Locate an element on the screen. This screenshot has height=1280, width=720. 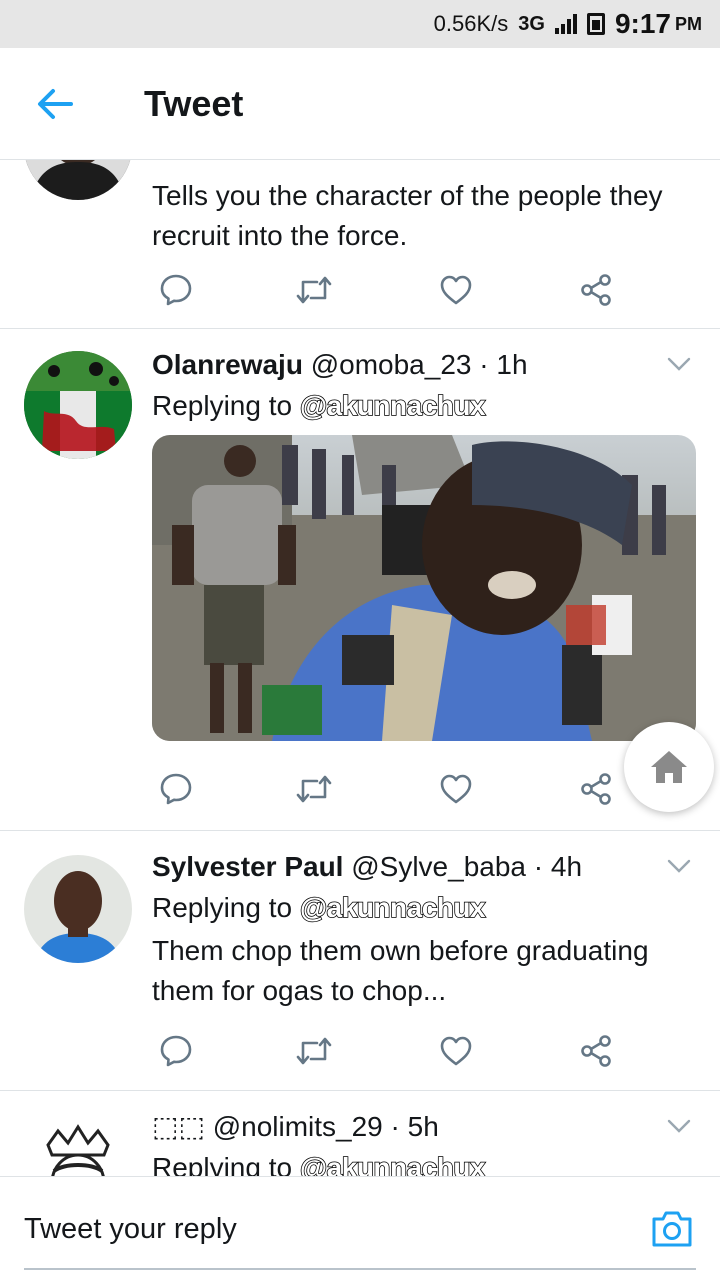
status-bar: 0.56K/s 3G 9:17 PM is located at coordinates (360, 24).